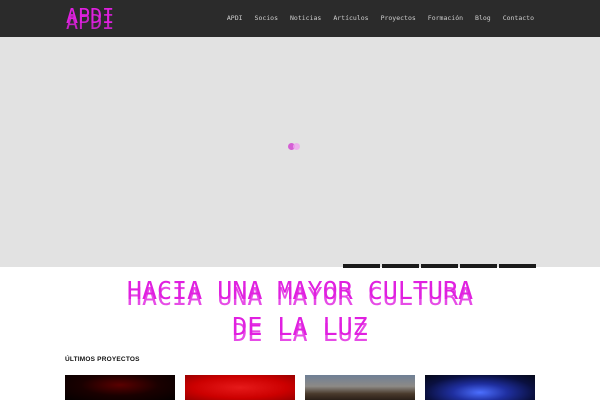 The image size is (600, 400). Describe the element at coordinates (90, 16) in the screenshot. I see `logo-text: APDI` at that location.